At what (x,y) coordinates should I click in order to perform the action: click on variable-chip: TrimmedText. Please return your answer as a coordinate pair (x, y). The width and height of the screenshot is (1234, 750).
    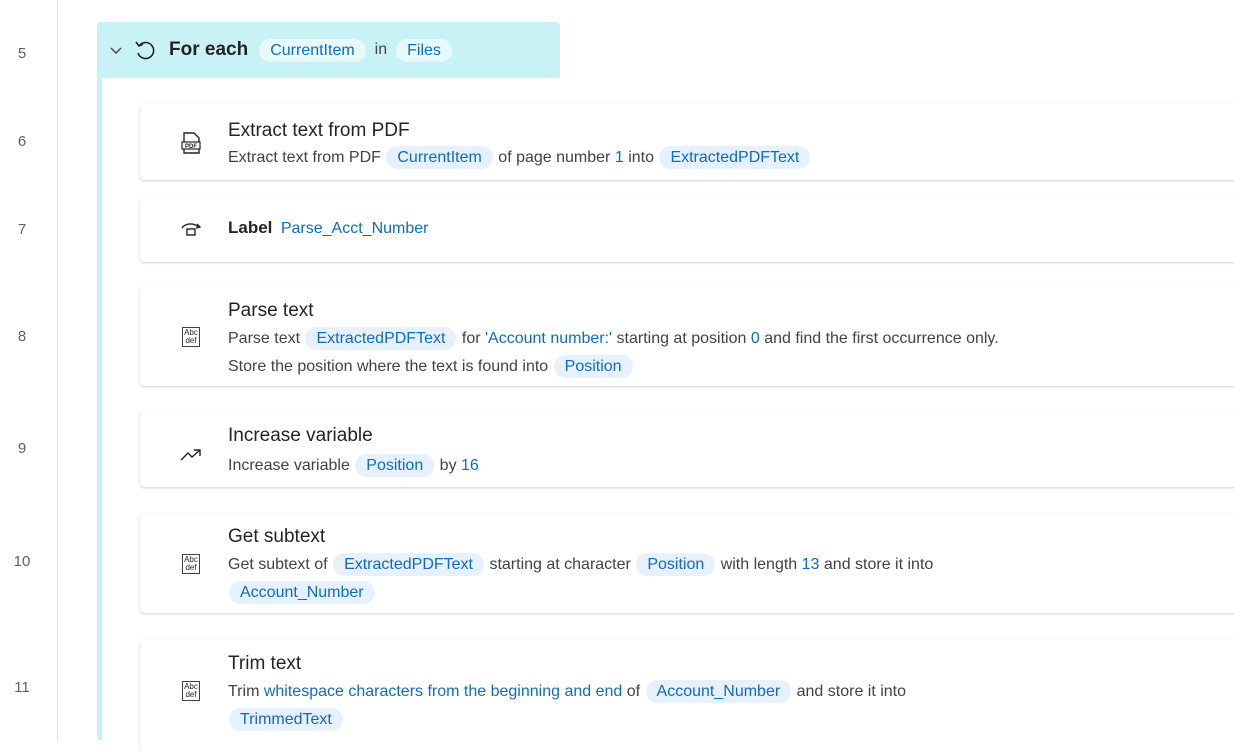
    Looking at the image, I should click on (286, 719).